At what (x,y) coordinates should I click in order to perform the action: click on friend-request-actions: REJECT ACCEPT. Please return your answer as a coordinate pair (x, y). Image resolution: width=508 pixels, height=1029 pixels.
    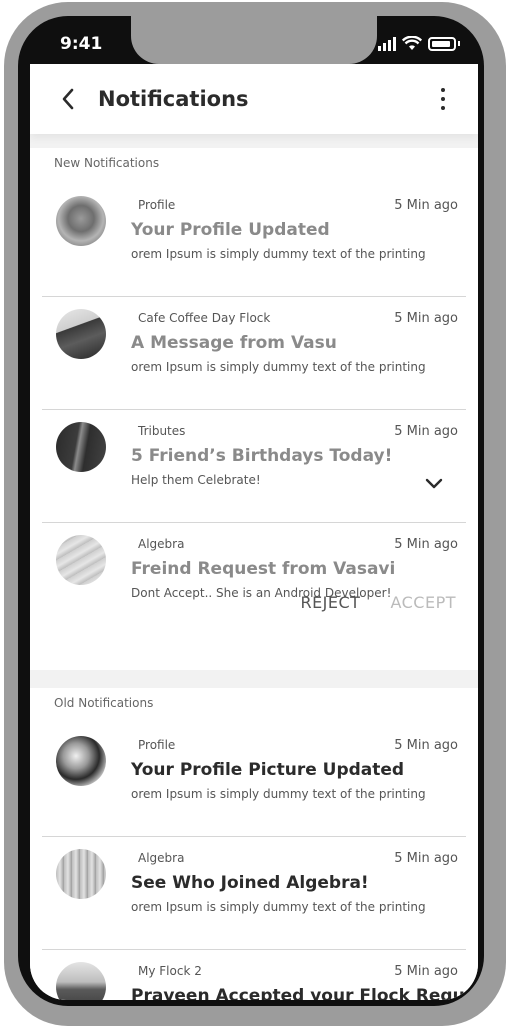
    Looking at the image, I should click on (378, 602).